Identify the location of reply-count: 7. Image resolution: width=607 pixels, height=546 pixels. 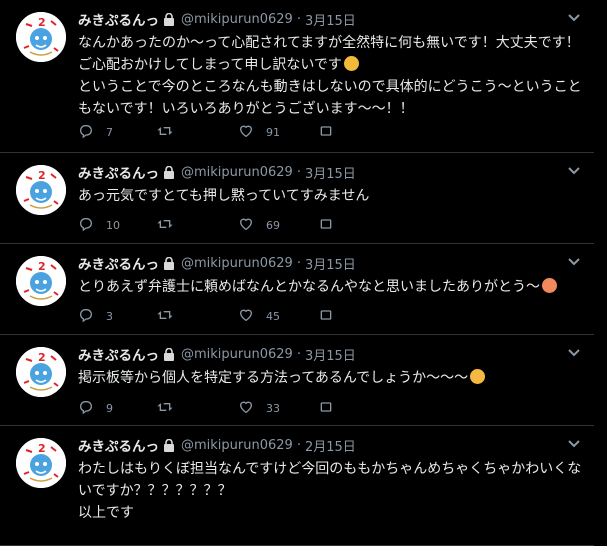
(109, 132).